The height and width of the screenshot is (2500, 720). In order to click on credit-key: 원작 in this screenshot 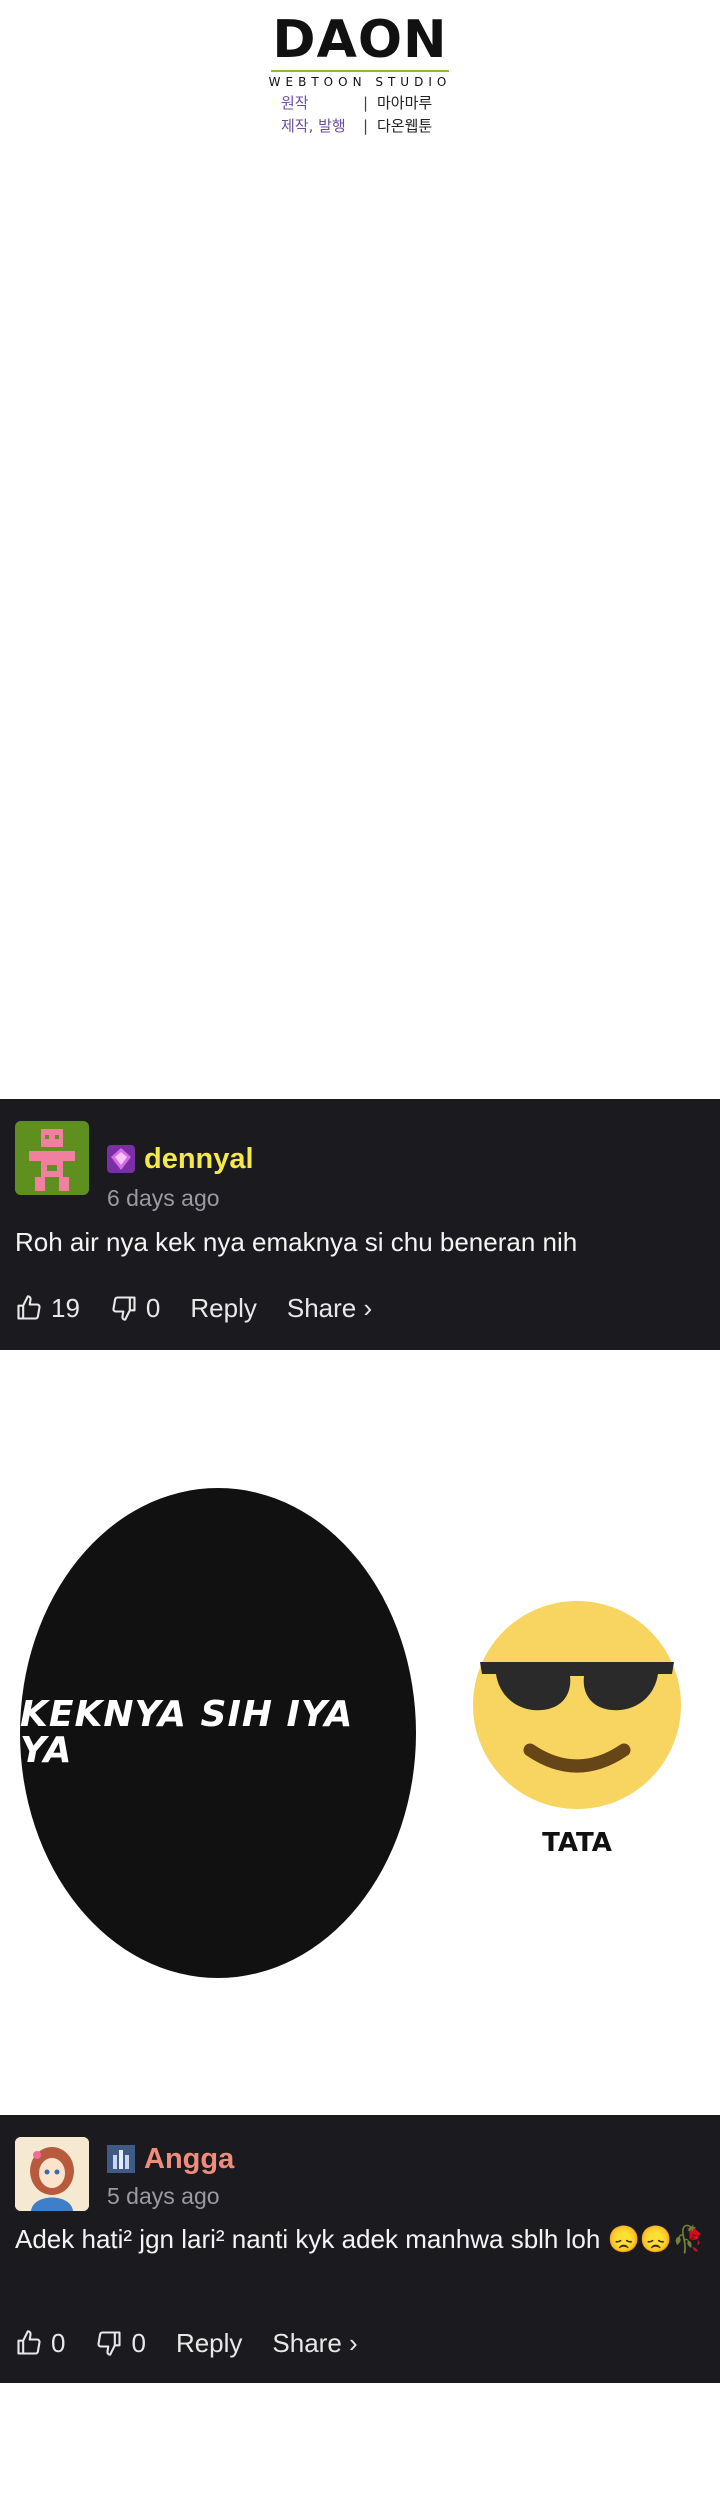, I will do `click(295, 103)`.